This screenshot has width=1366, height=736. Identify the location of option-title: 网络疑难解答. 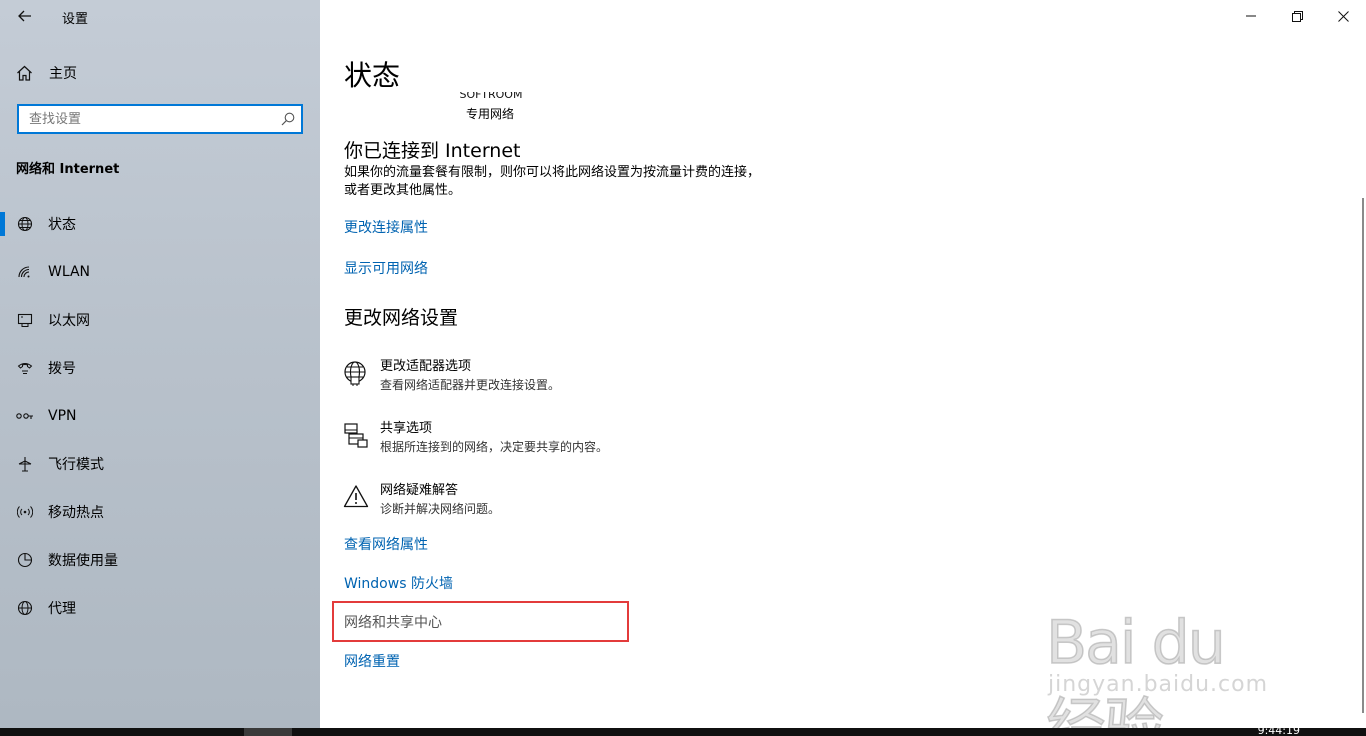
(419, 490).